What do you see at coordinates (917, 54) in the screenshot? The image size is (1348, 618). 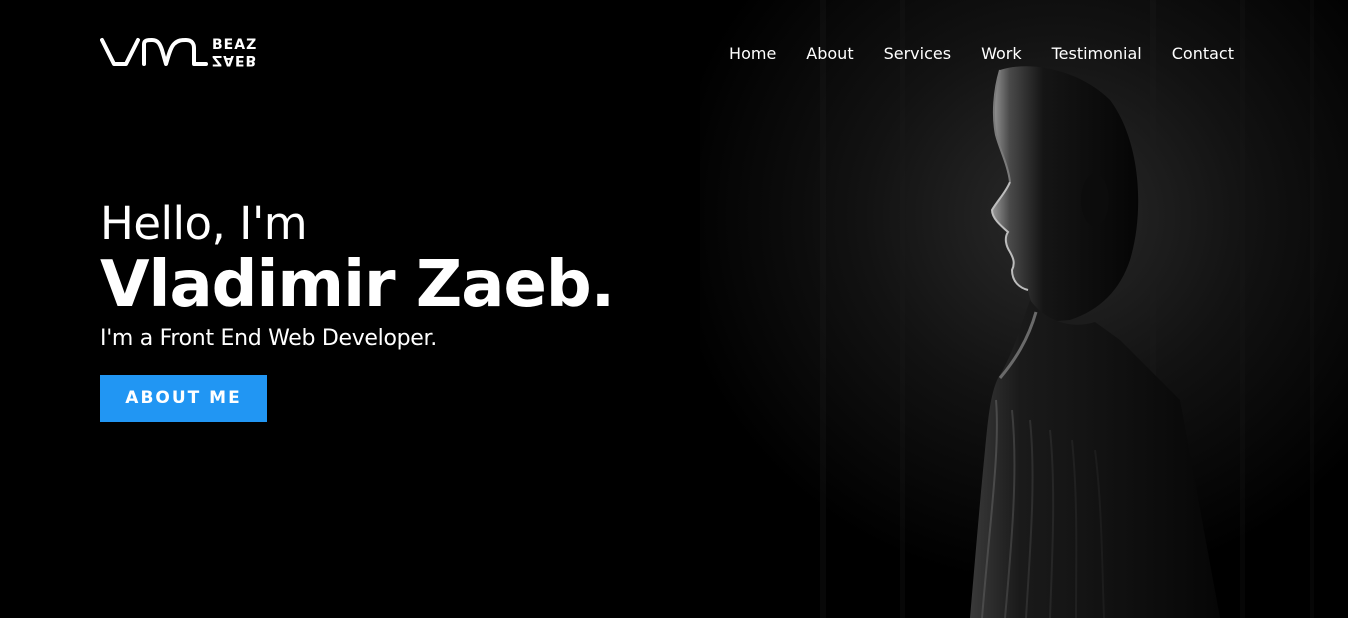 I see `nav-item-services: Services` at bounding box center [917, 54].